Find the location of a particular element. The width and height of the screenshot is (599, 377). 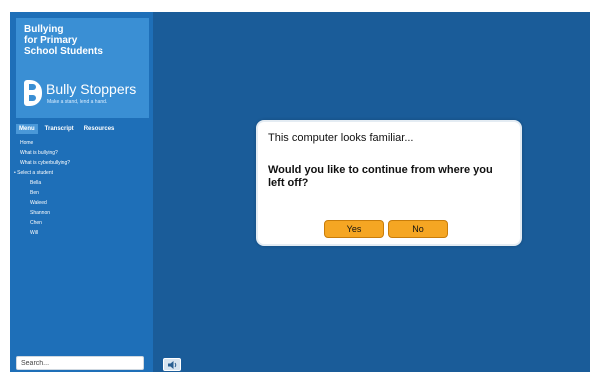

course-title-line-2: for Primary is located at coordinates (51, 40).